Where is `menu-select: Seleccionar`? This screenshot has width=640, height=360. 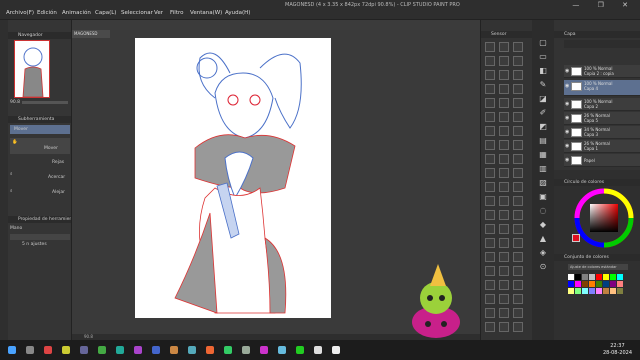 menu-select: Seleccionar is located at coordinates (137, 13).